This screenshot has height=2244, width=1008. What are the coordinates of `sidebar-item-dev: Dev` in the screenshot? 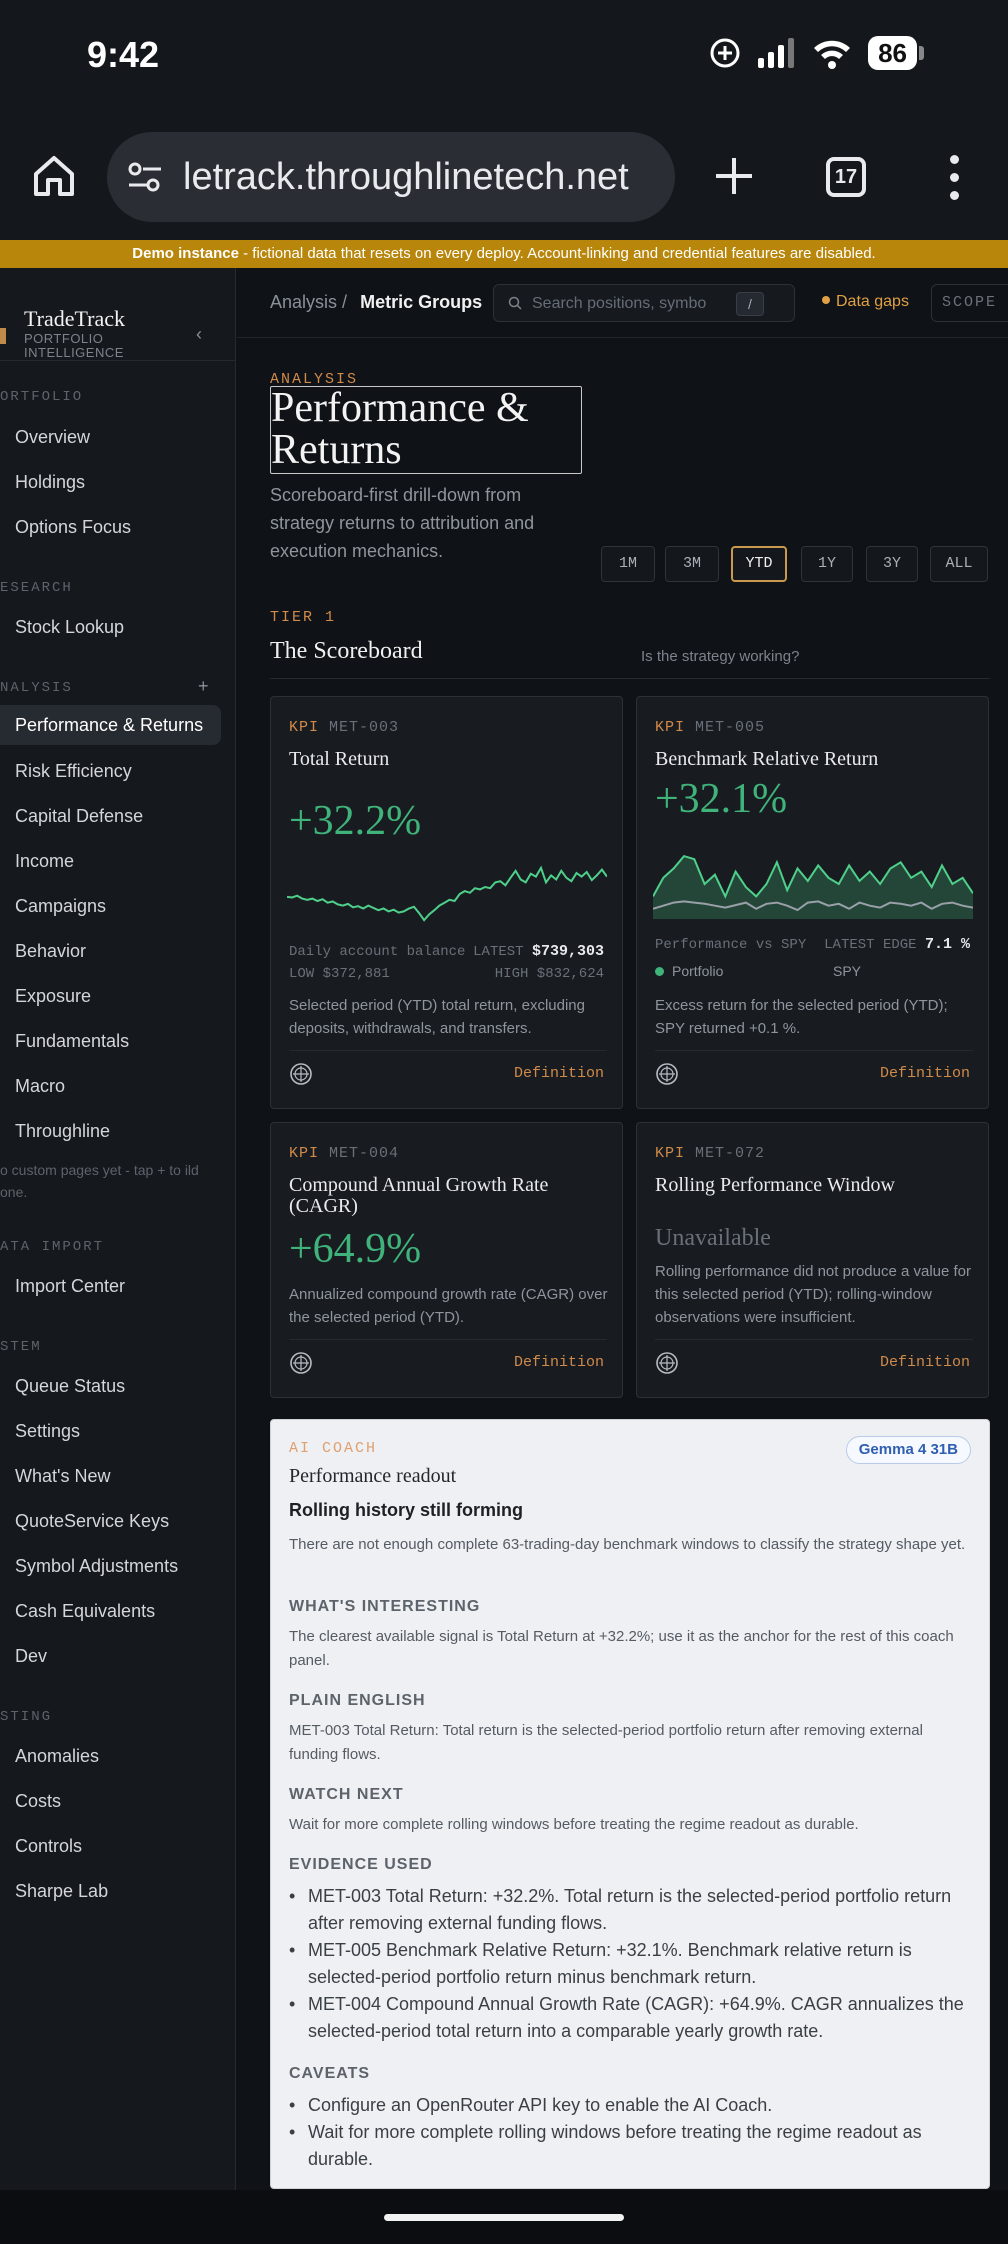 It's located at (31, 1656).